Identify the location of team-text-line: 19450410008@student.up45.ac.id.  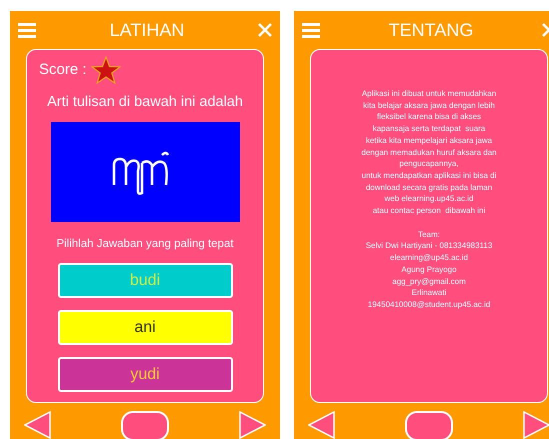
(429, 304).